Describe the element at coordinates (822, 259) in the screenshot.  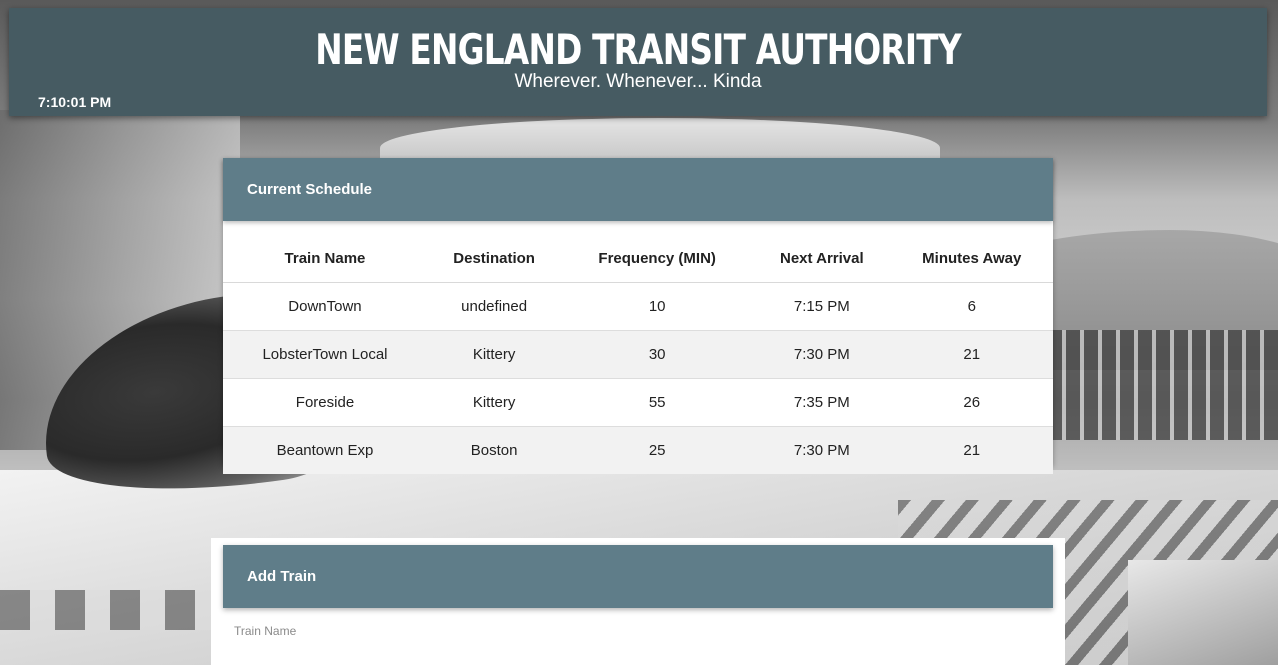
I see `column-header-next-arrival: Next Arrival` at that location.